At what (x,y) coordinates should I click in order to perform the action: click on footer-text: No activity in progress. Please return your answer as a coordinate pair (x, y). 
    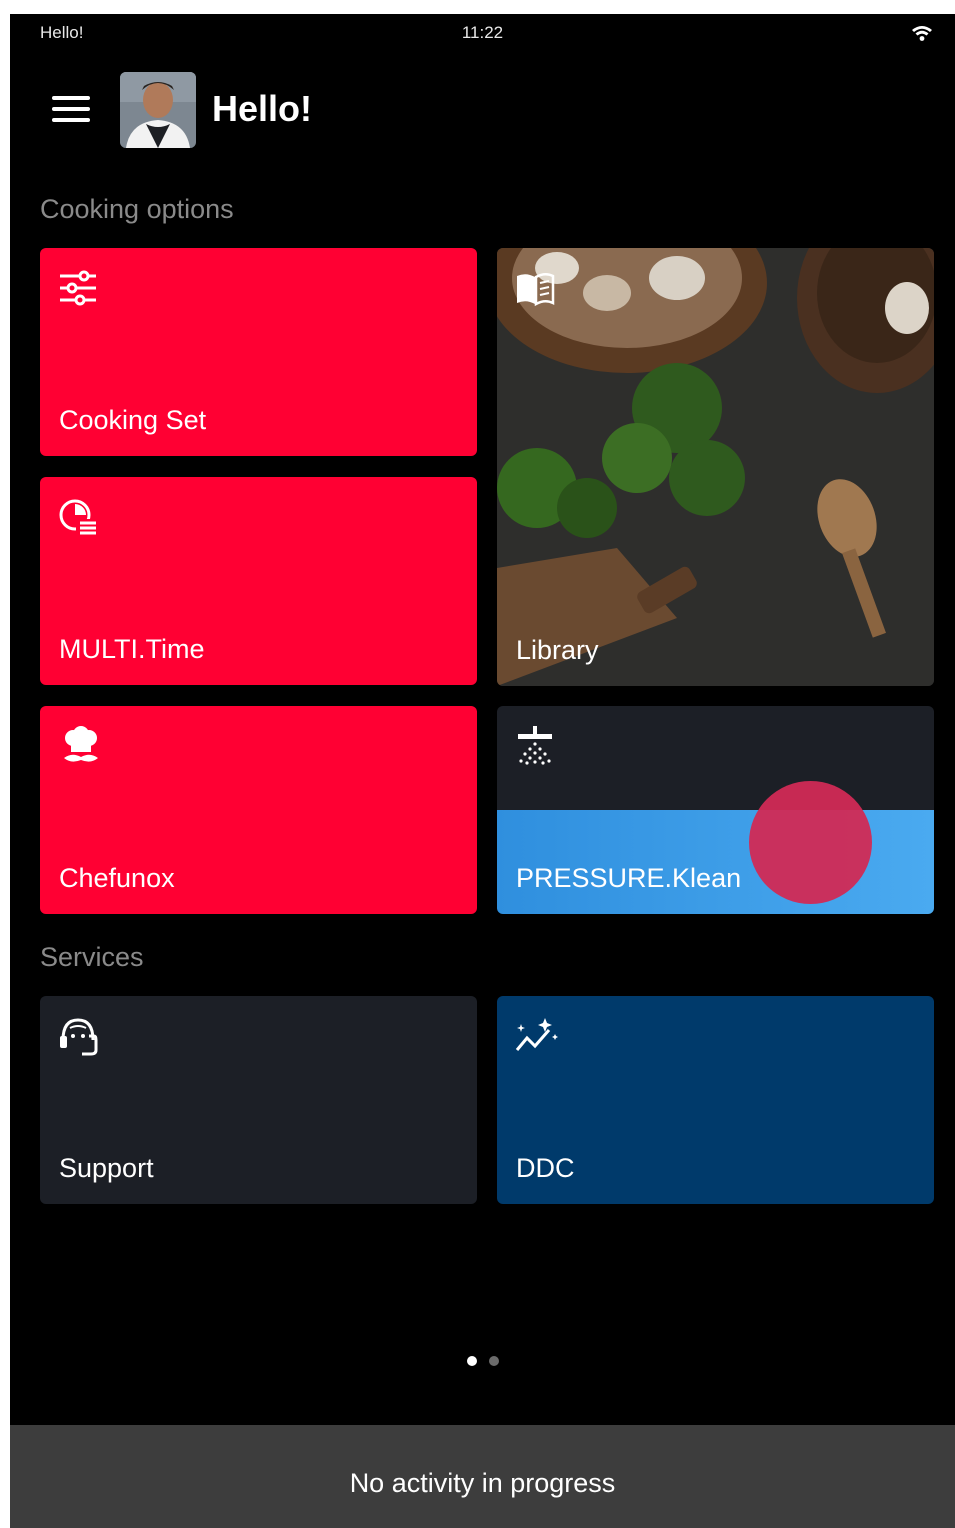
    Looking at the image, I should click on (482, 1483).